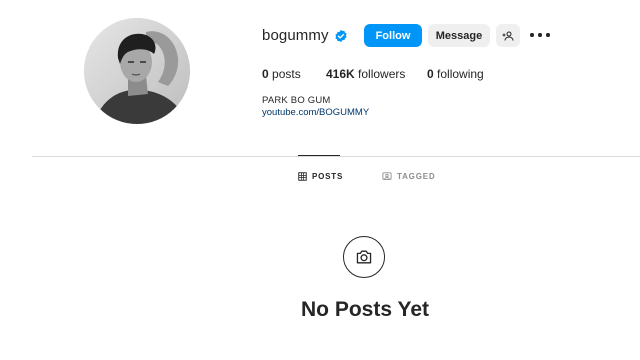  I want to click on followers-count: 416K, so click(340, 74).